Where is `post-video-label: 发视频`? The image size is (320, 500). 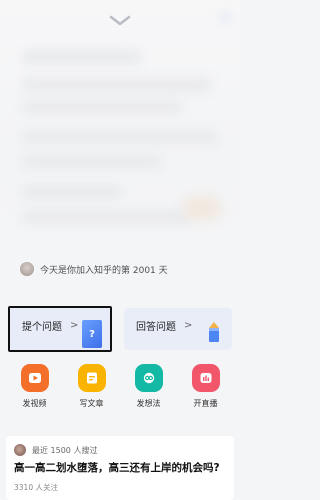
post-video-label: 发视频 is located at coordinates (34, 403).